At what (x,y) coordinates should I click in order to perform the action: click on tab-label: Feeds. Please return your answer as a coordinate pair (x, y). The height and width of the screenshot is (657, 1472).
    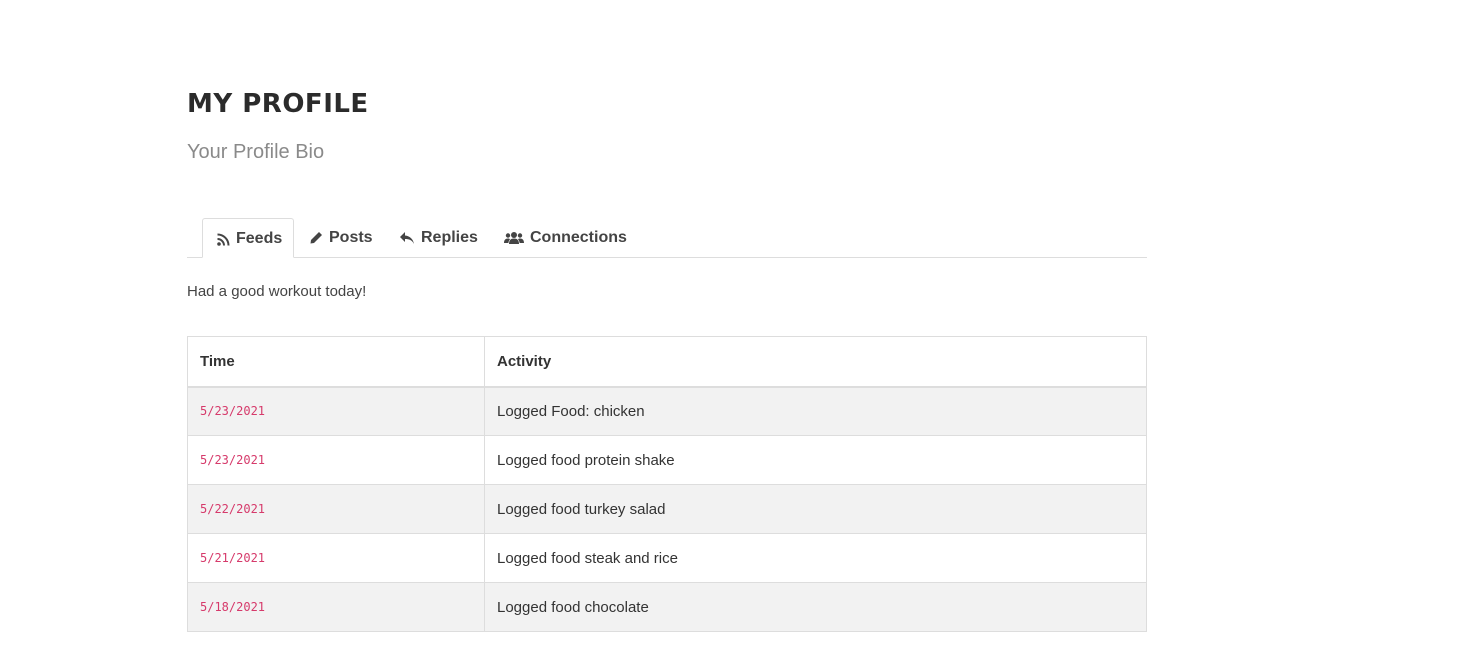
    Looking at the image, I should click on (259, 238).